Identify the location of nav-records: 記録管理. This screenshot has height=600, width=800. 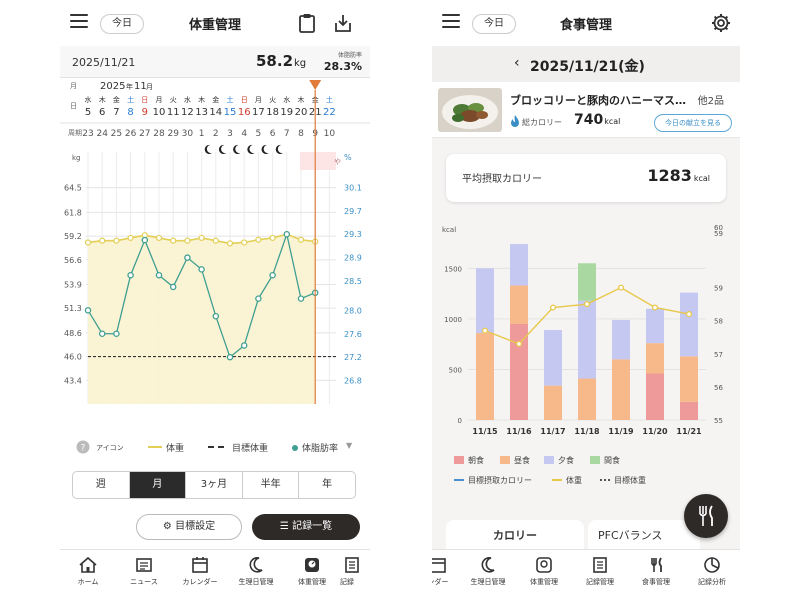
(600, 571).